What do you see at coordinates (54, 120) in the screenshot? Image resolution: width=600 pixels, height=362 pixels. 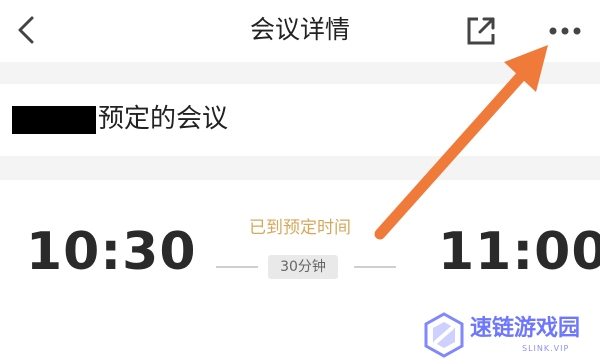 I see `redacted-organizer-name` at bounding box center [54, 120].